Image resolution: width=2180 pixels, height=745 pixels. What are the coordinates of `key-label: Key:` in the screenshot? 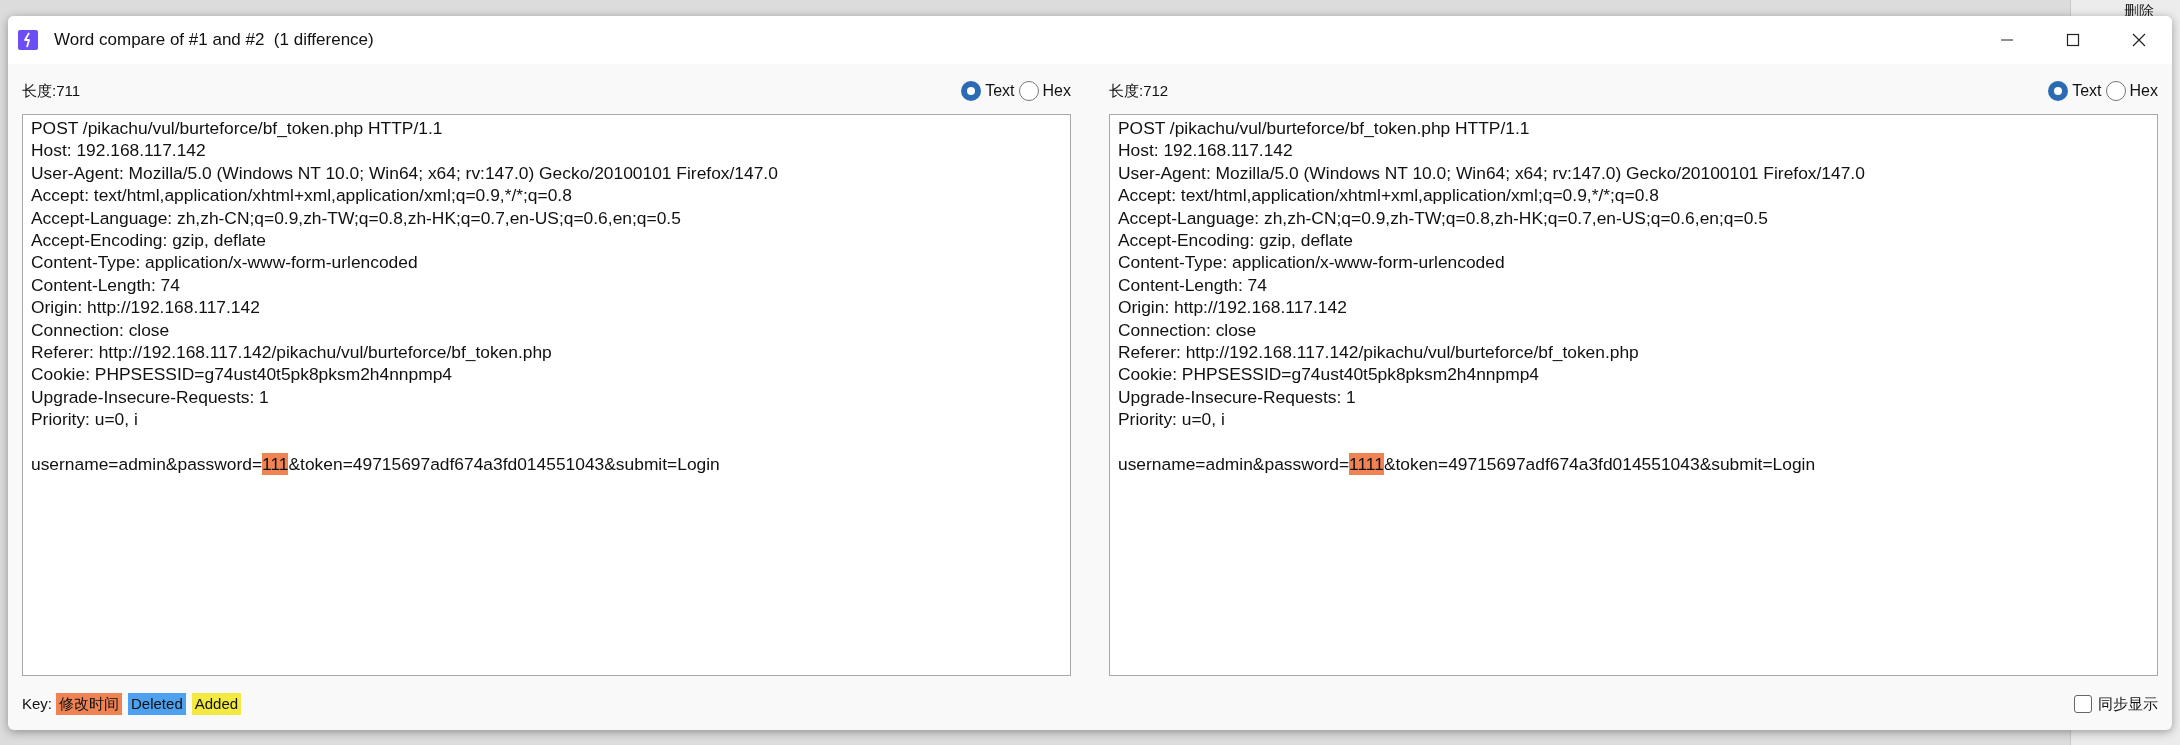 It's located at (37, 703).